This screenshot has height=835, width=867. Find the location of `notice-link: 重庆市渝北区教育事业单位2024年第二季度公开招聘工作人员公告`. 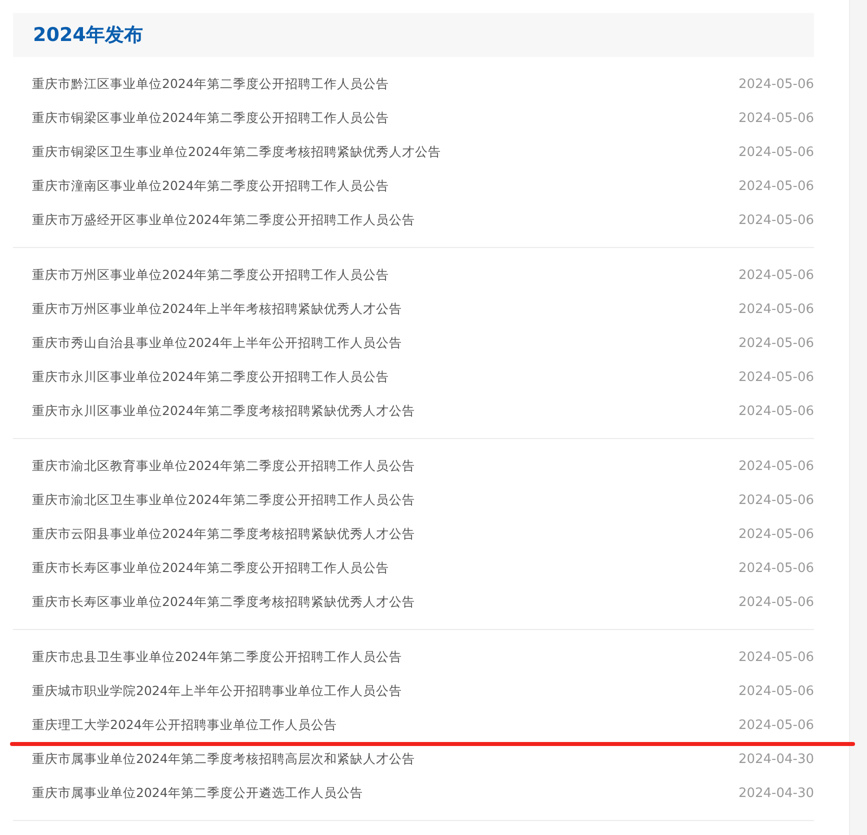

notice-link: 重庆市渝北区教育事业单位2024年第二季度公开招聘工作人员公告 is located at coordinates (223, 466).